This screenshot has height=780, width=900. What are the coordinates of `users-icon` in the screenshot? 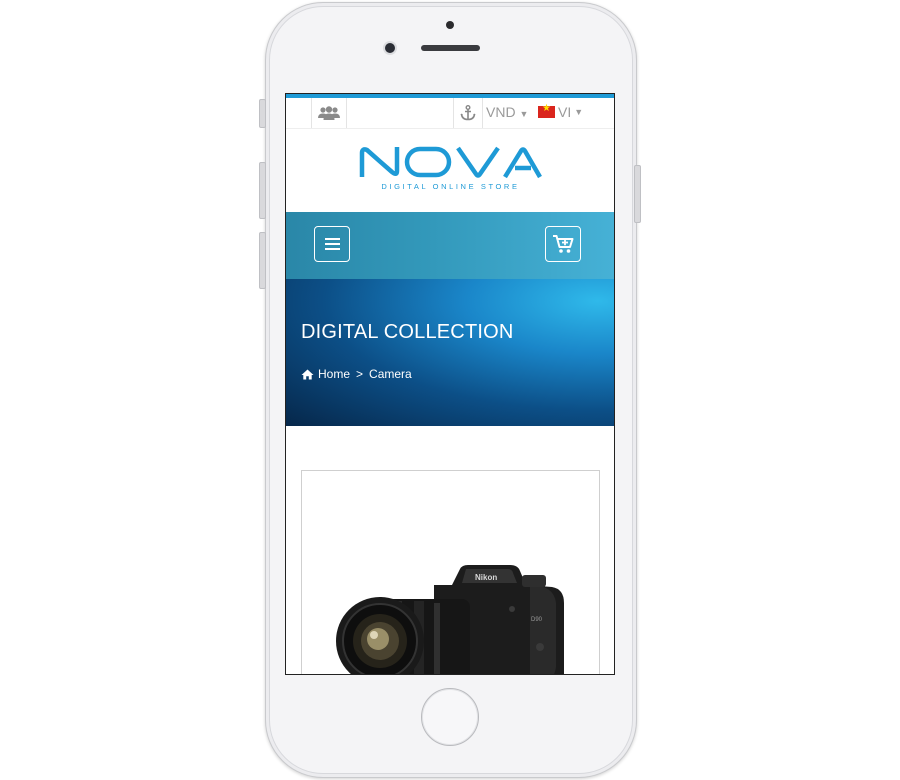 It's located at (329, 113).